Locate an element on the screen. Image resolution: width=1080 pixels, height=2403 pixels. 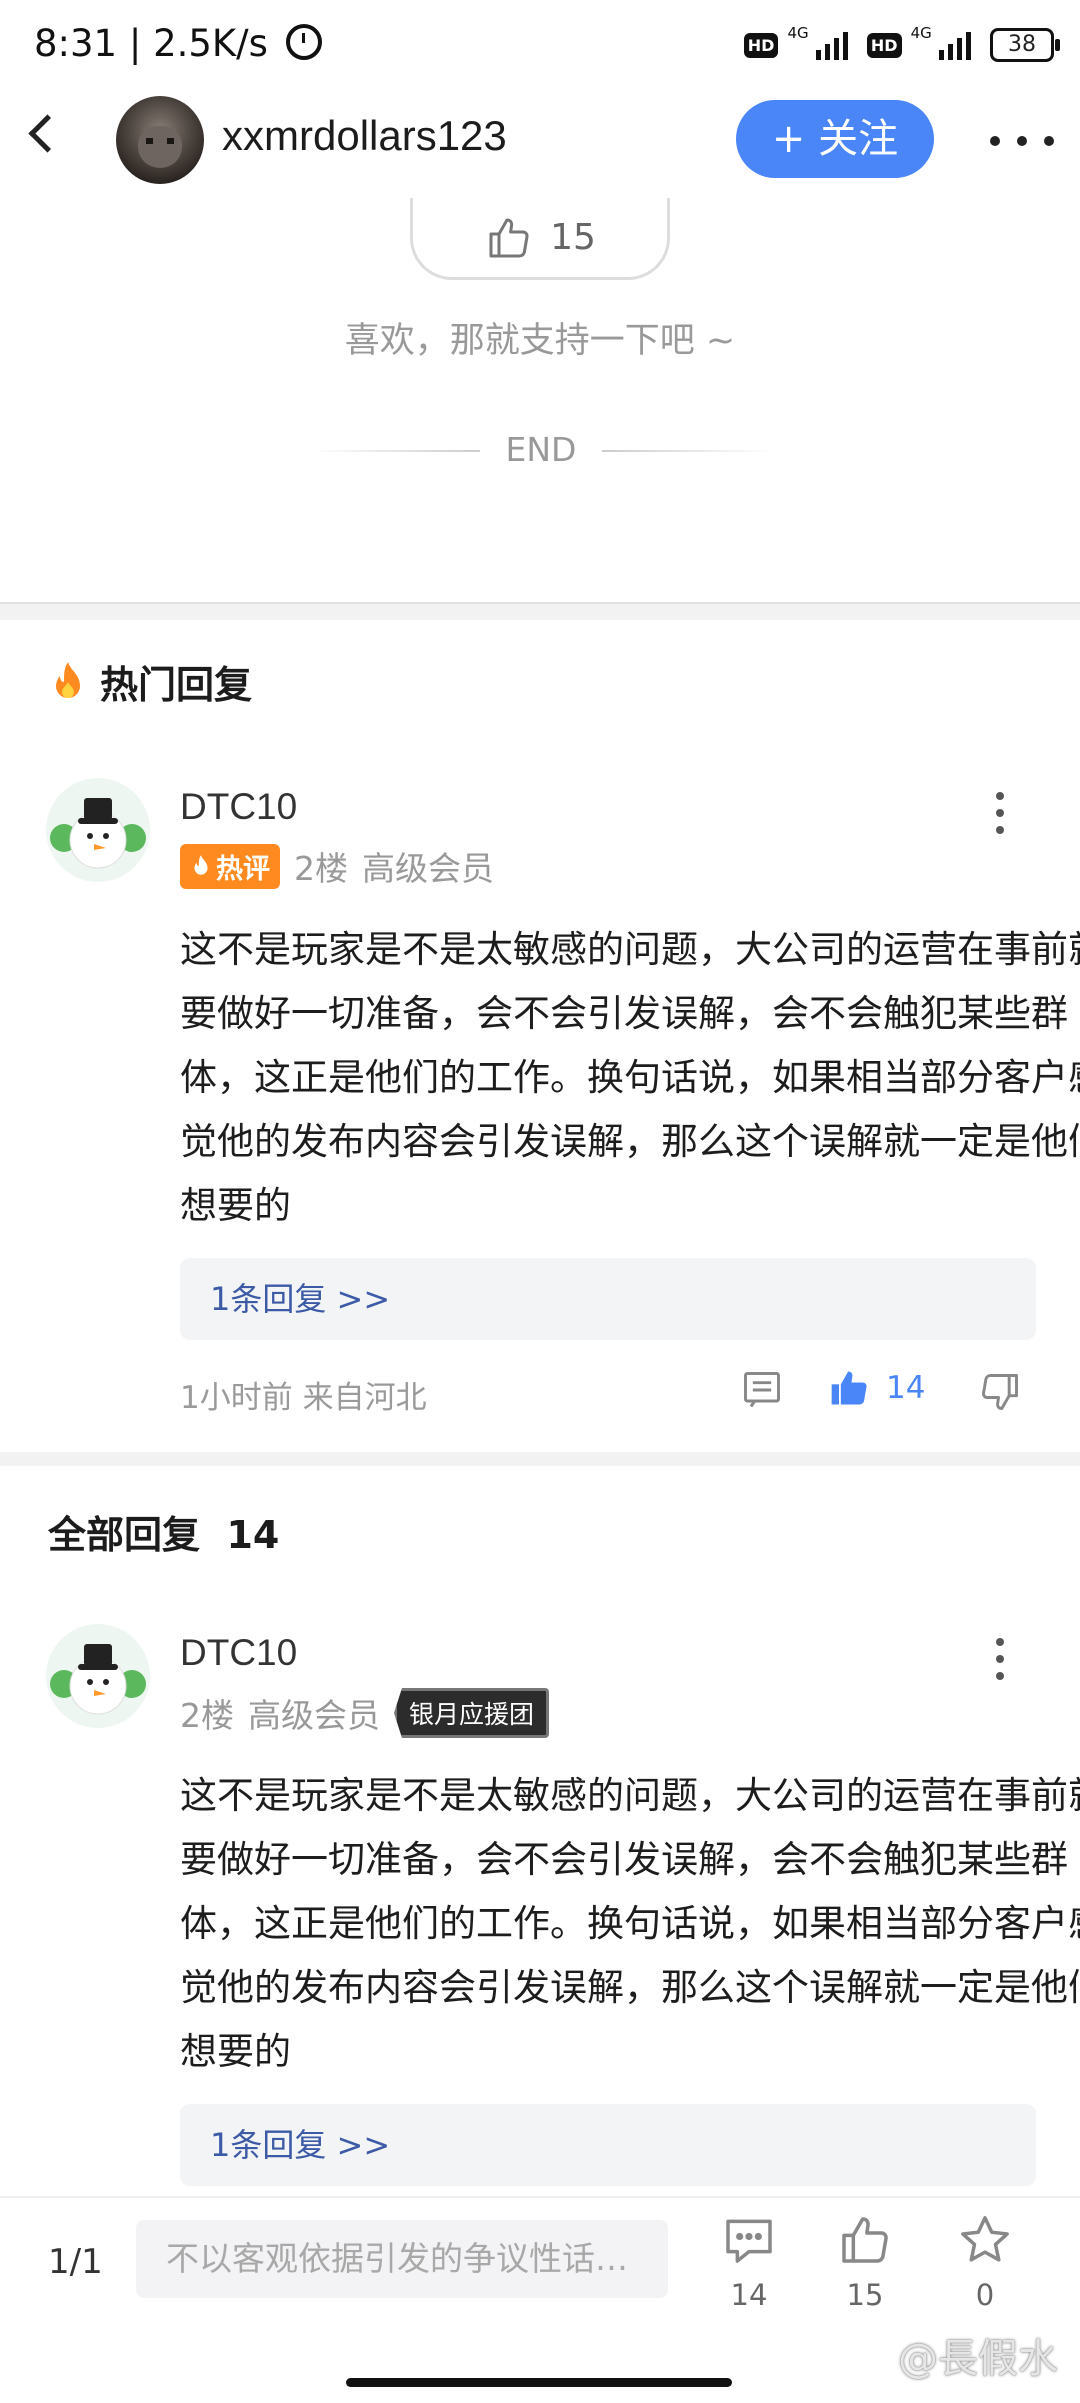
dislike-icon is located at coordinates (1000, 1394).